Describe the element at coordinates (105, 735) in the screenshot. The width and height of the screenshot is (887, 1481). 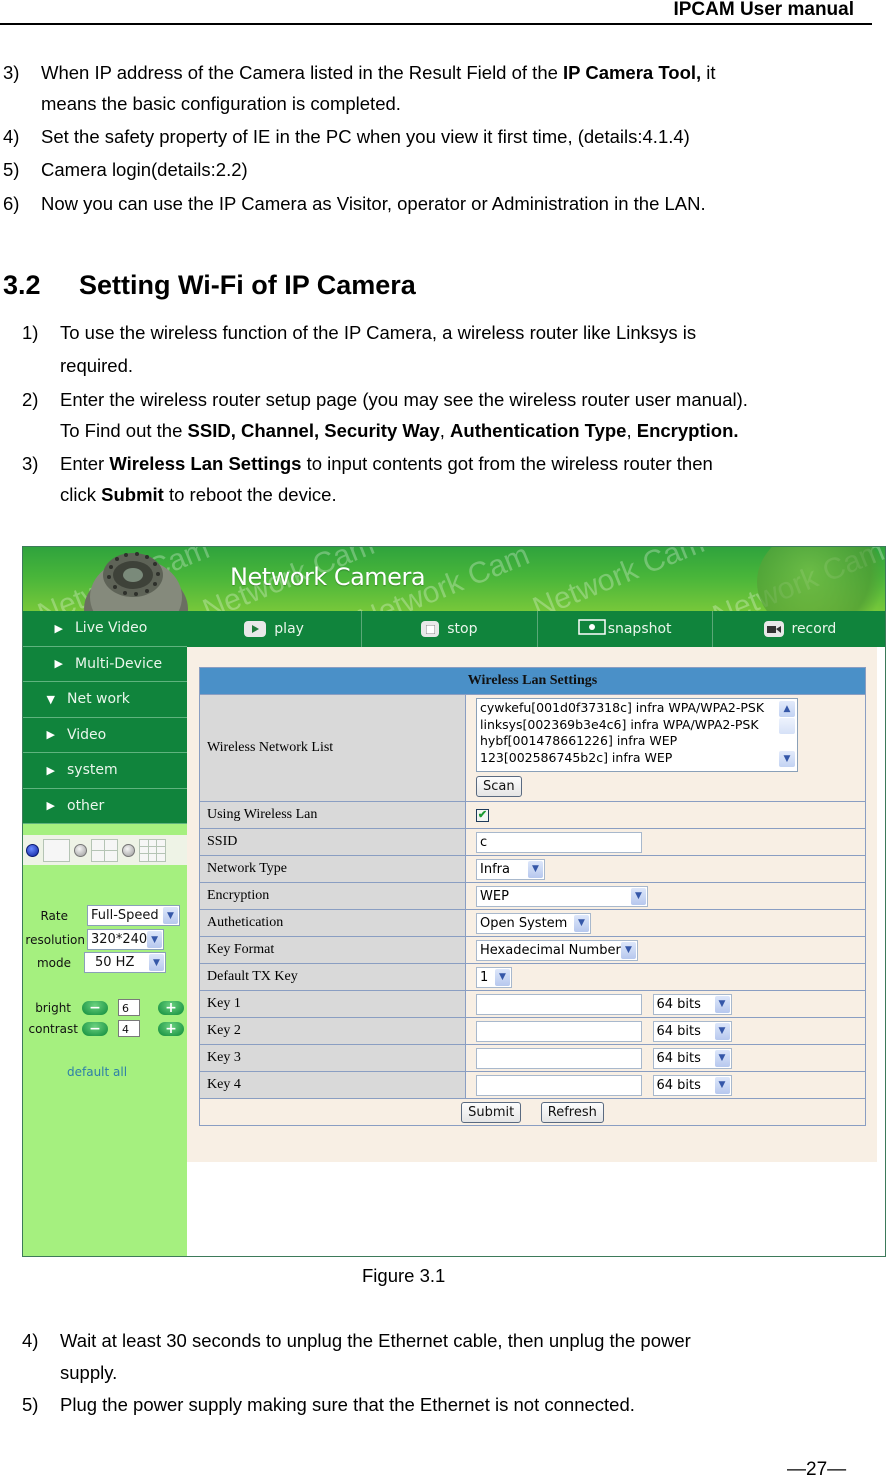
I see `menu-item-video: ▶ Video` at that location.